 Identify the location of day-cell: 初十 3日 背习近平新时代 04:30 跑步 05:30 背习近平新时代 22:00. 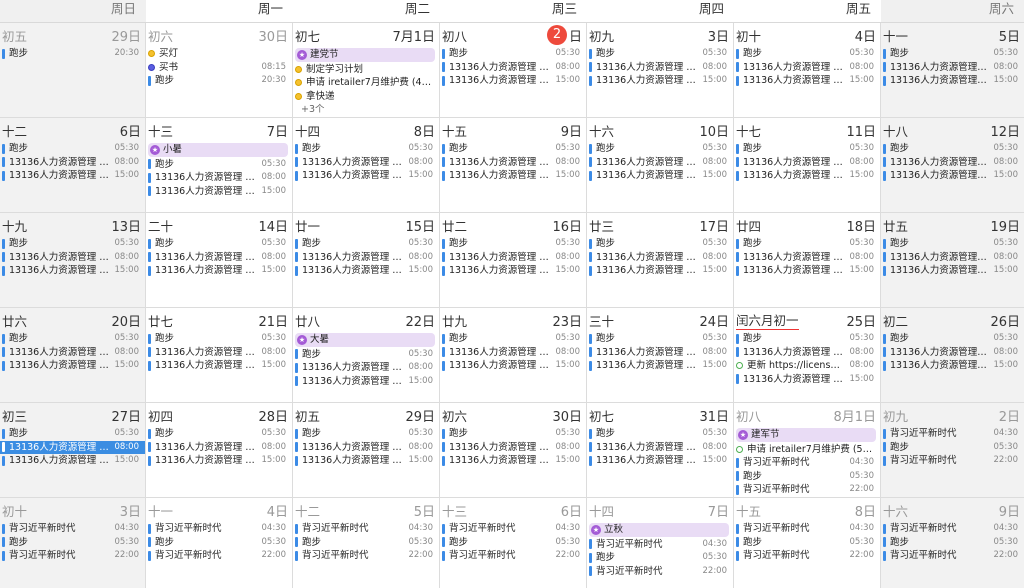
(73, 543).